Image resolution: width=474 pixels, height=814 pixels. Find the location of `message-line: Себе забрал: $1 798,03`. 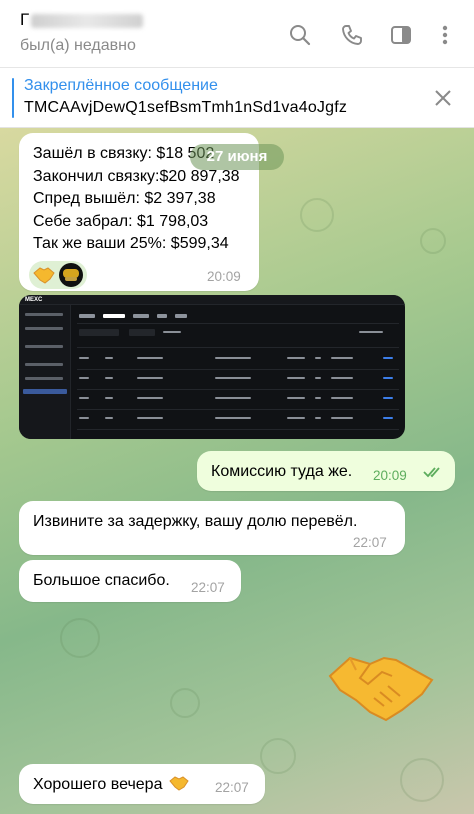

message-line: Себе забрал: $1 798,03 is located at coordinates (121, 221).